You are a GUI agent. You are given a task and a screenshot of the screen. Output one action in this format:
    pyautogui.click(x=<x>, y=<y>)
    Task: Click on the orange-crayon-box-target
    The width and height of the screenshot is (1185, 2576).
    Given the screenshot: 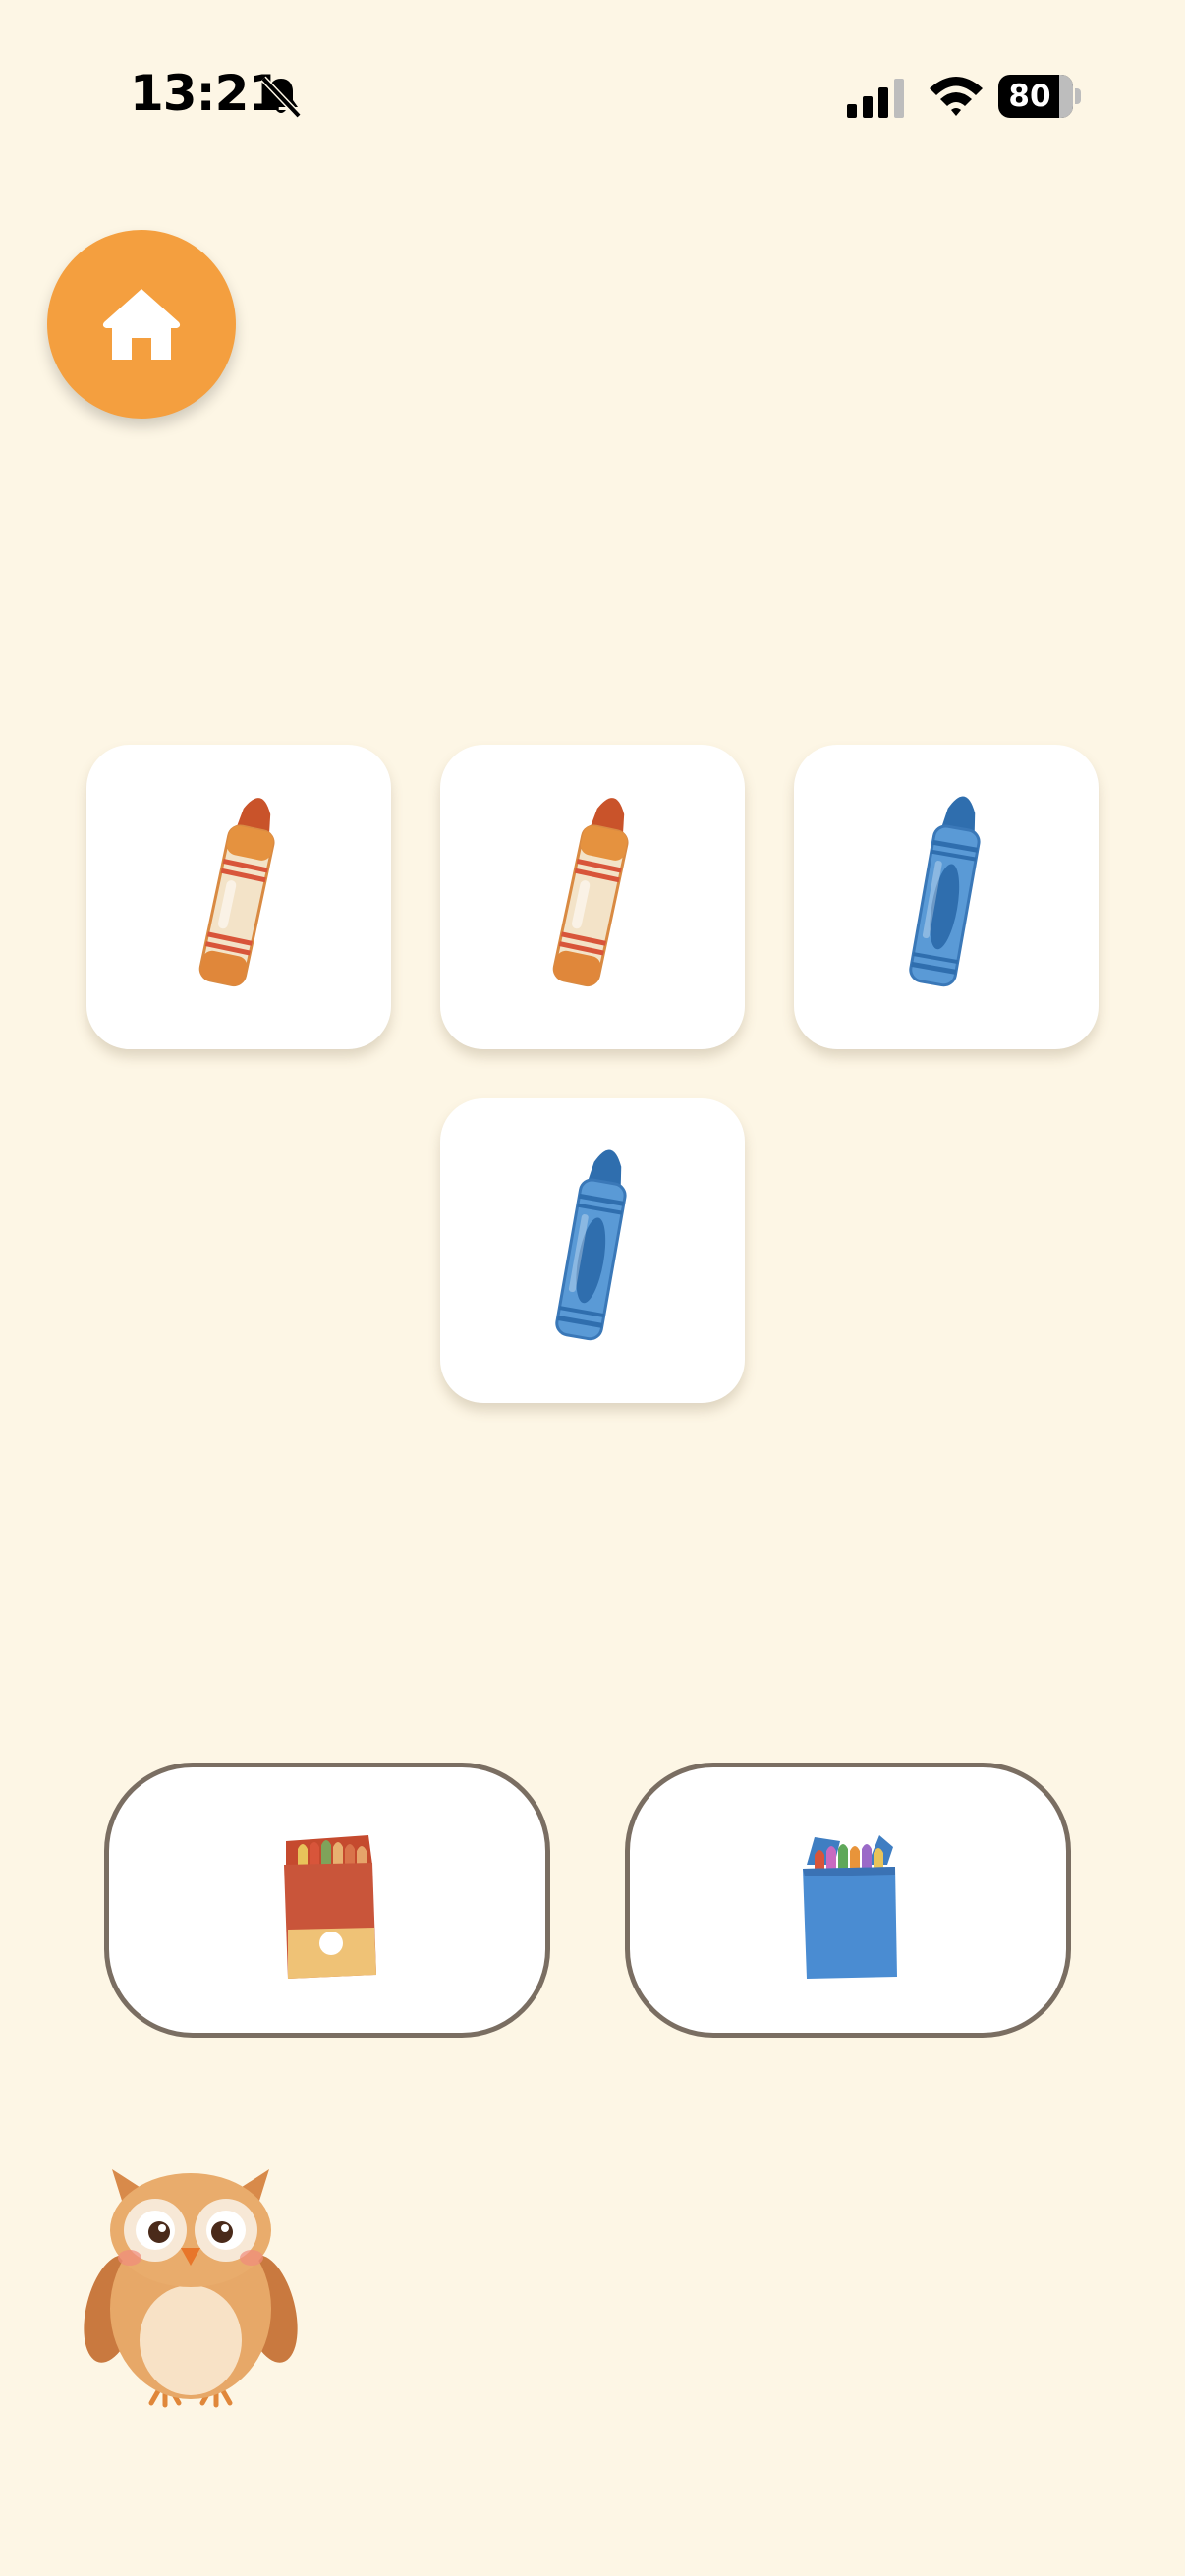 What is the action you would take?
    pyautogui.click(x=327, y=1900)
    